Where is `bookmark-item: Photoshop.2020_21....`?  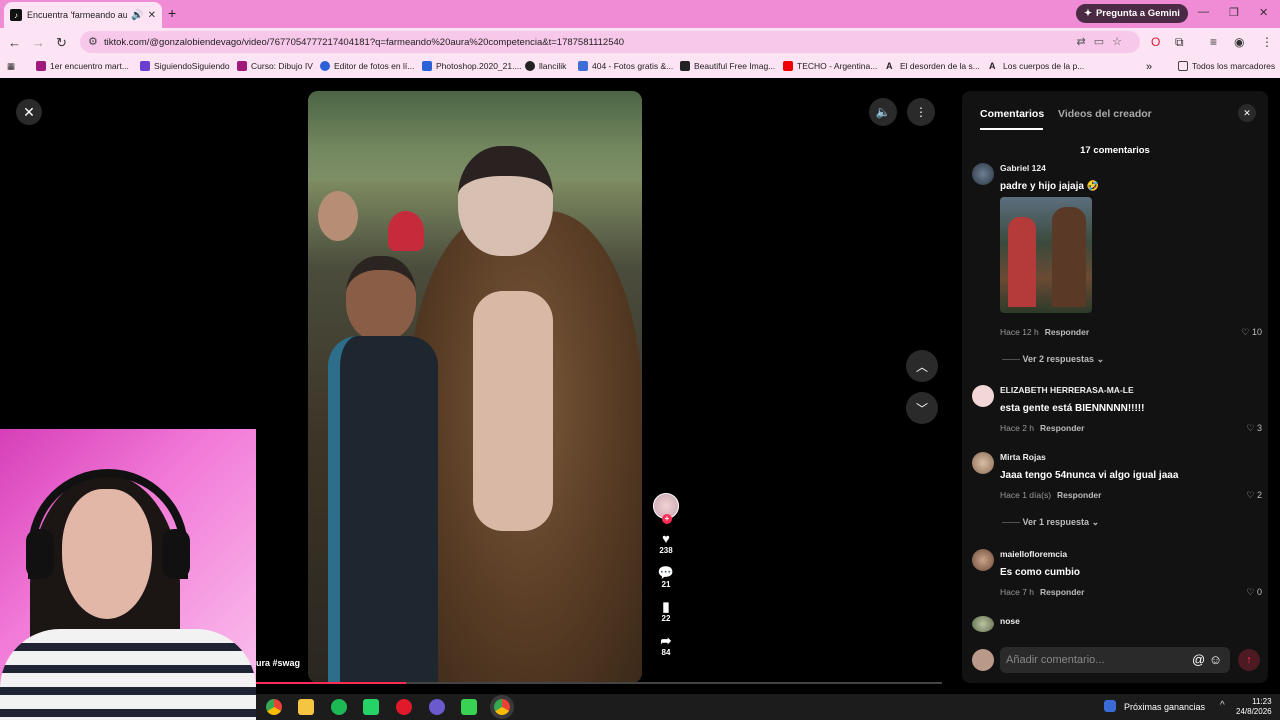
bookmark-item: Photoshop.2020_21.... is located at coordinates (472, 66).